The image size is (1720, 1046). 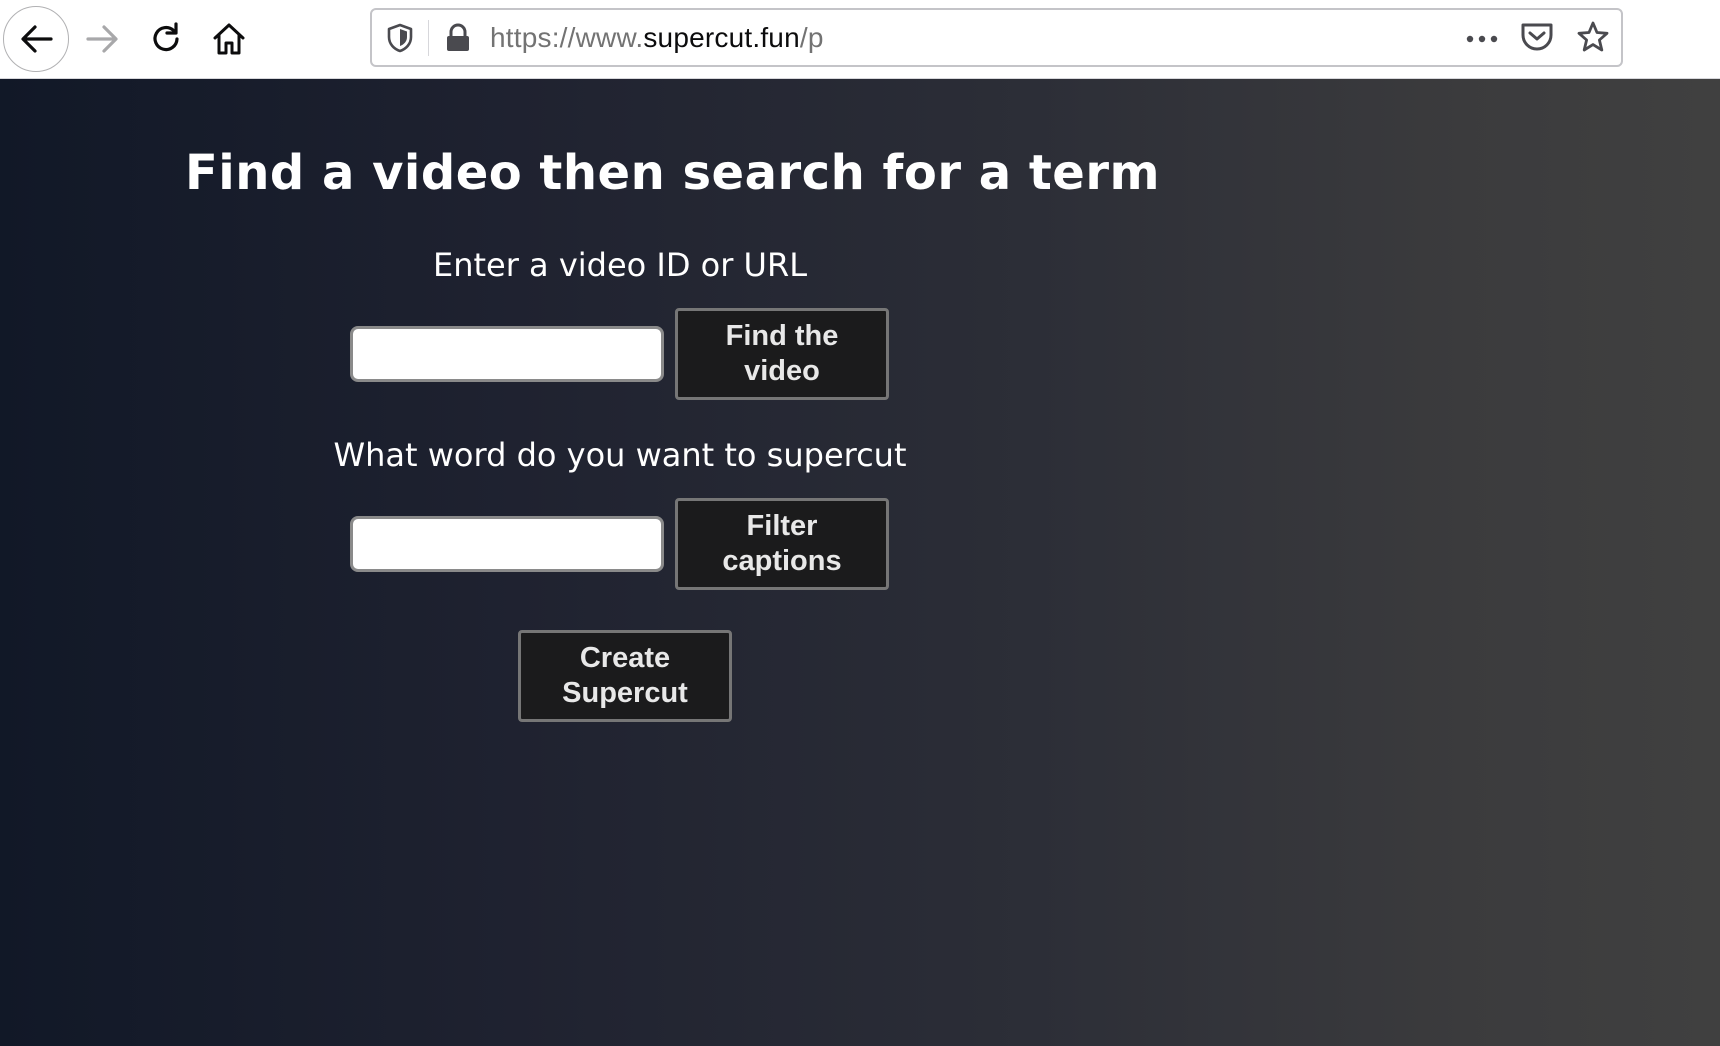 What do you see at coordinates (782, 526) in the screenshot?
I see `filter-captions-button-line1: Filter` at bounding box center [782, 526].